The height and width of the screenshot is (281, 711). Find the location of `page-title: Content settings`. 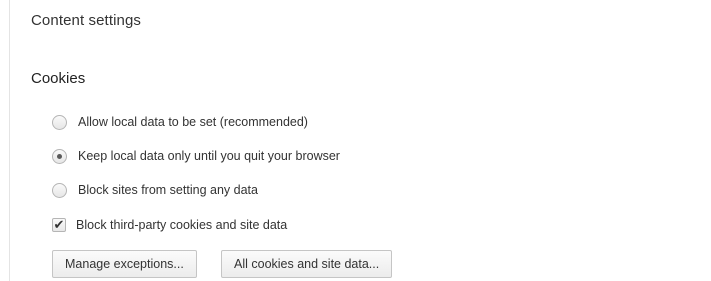

page-title: Content settings is located at coordinates (86, 20).